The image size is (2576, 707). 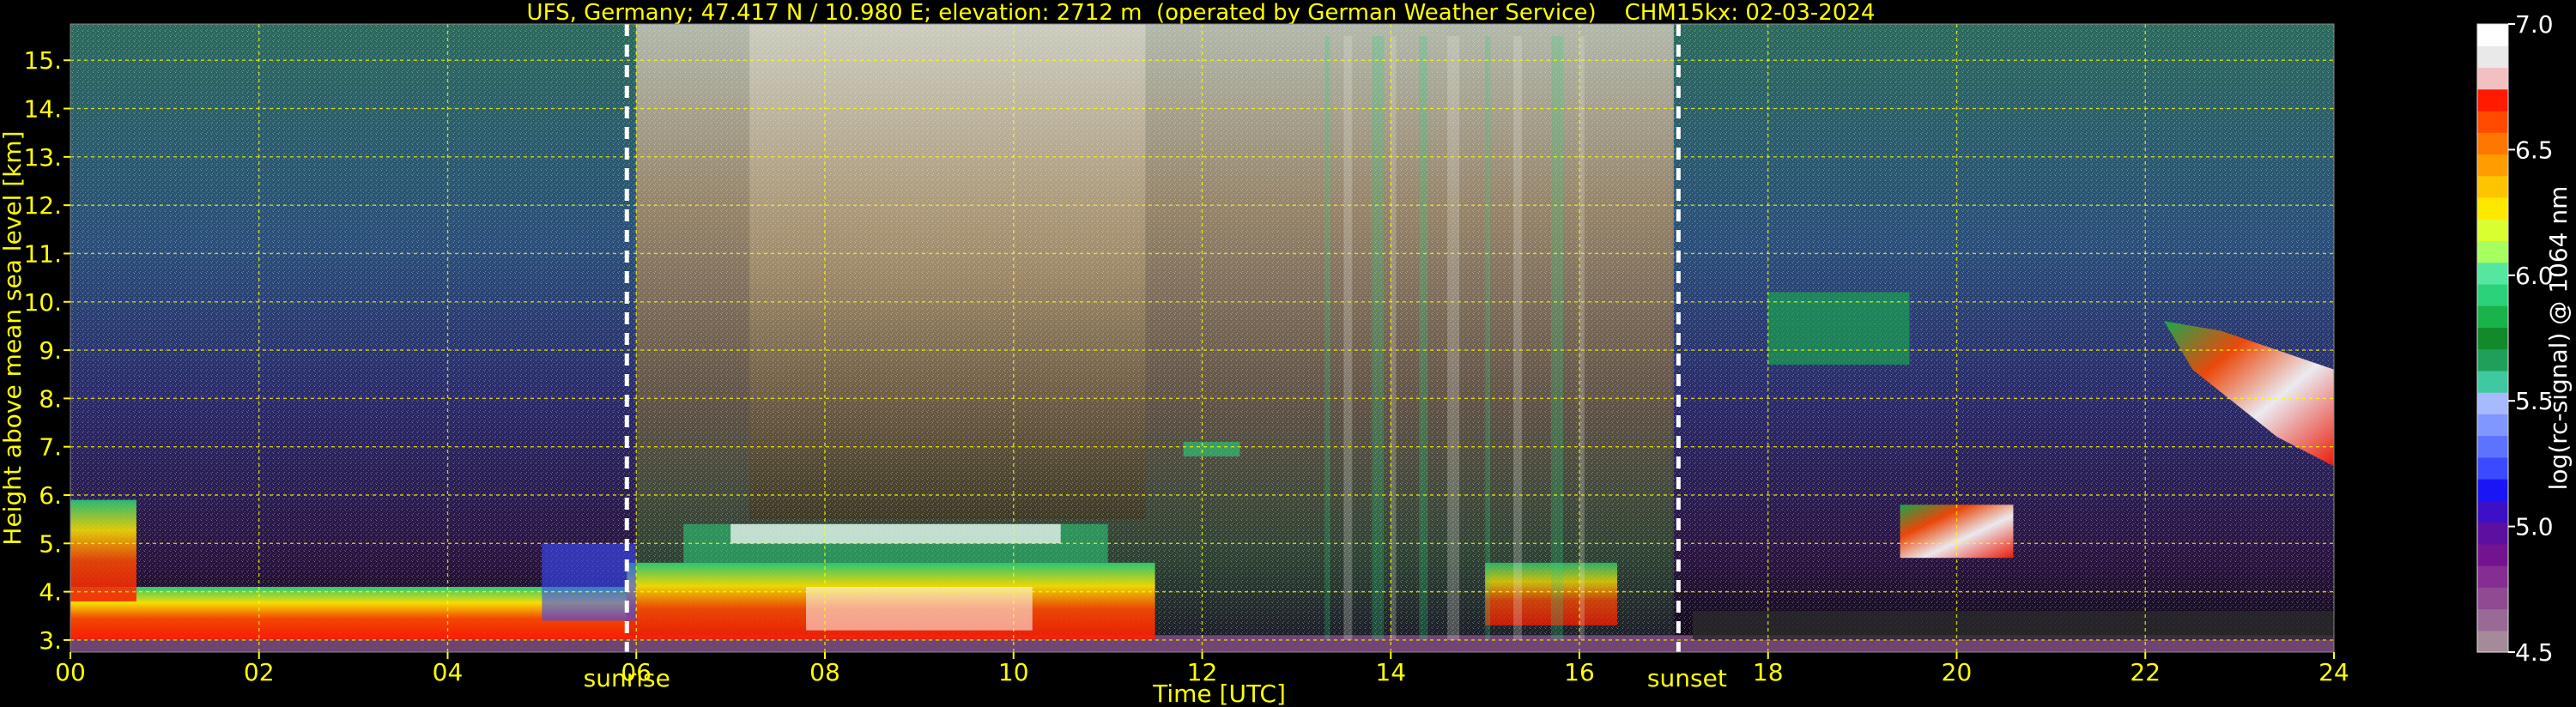 I want to click on evening-residual, so click(x=2013, y=625).